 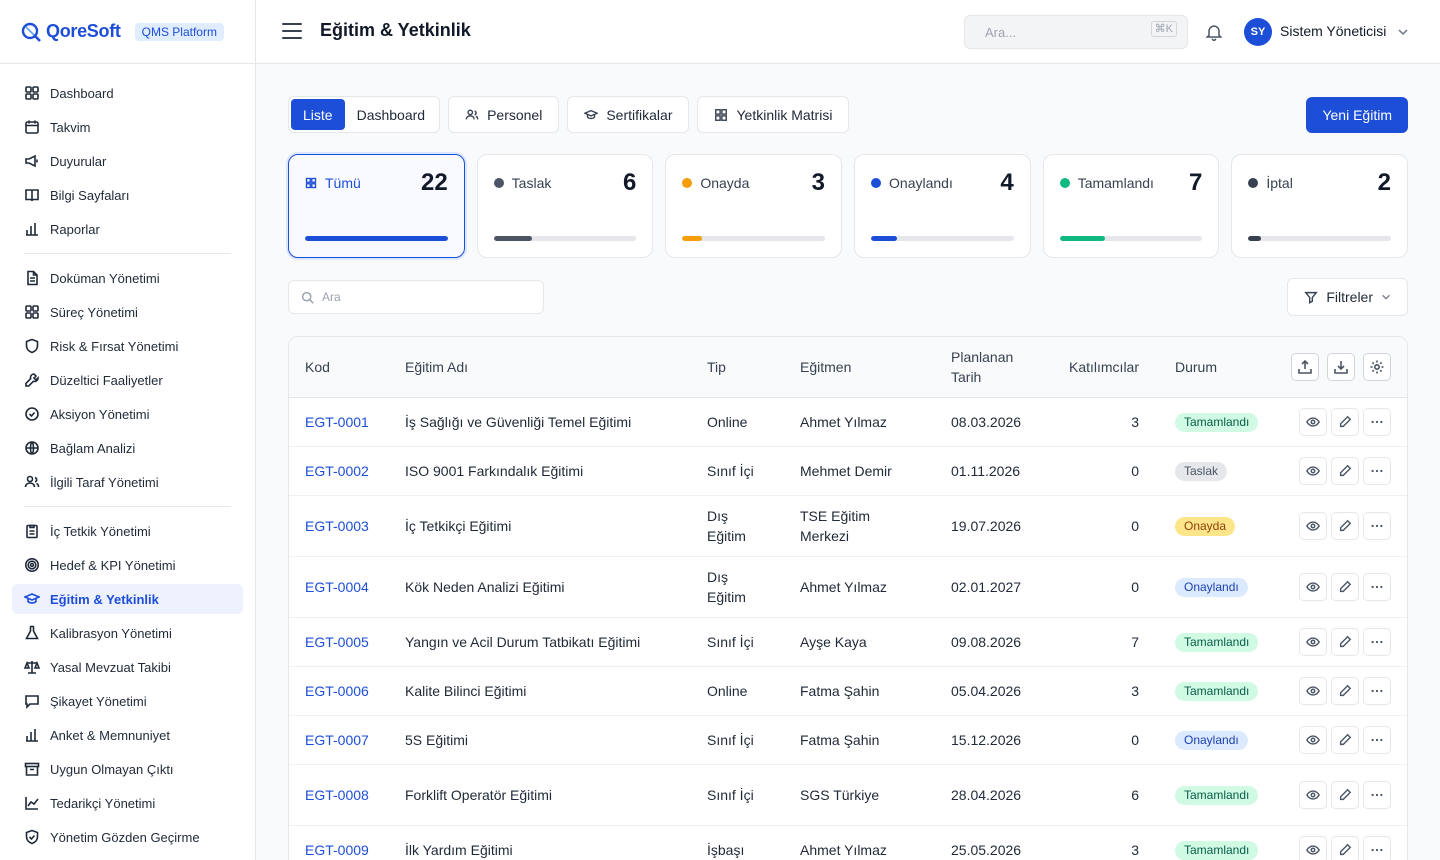 I want to click on status-card-onayda: Onayda 3, so click(x=754, y=206).